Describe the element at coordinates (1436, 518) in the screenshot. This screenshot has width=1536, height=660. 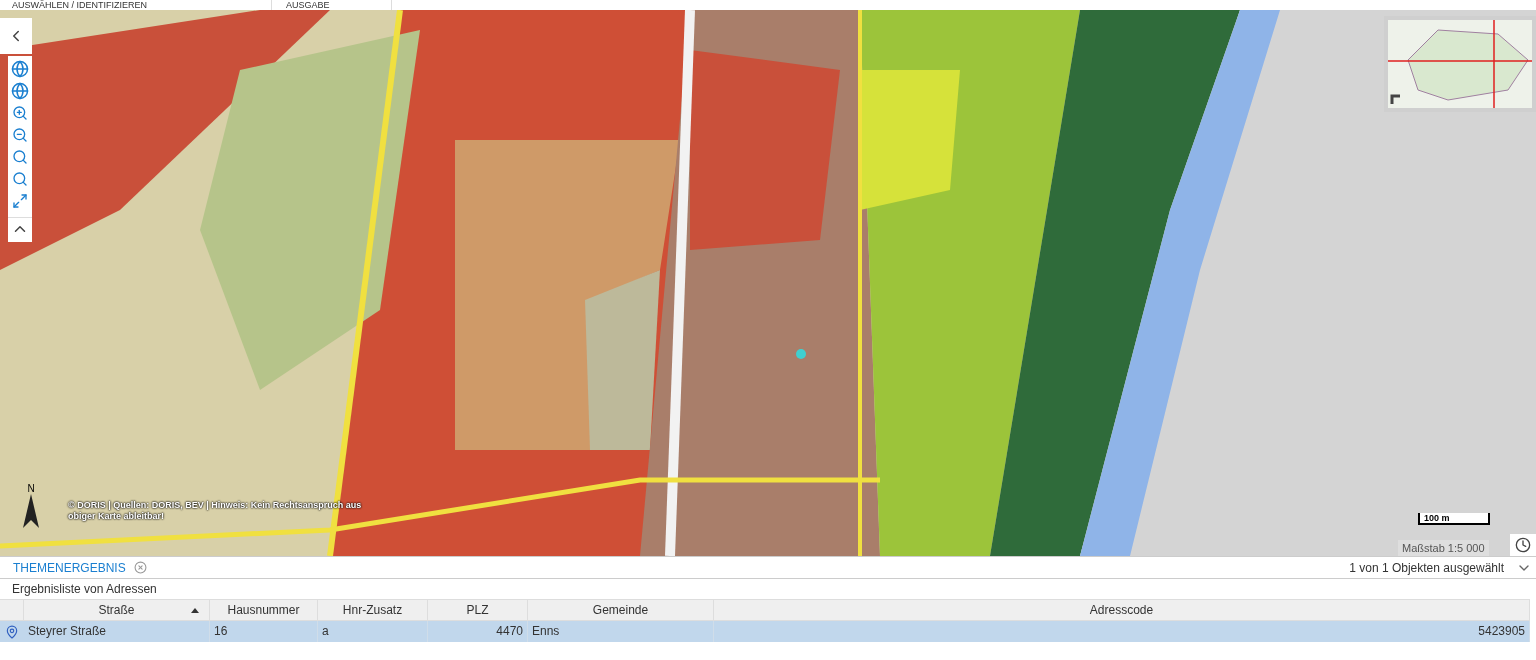
I see `scale-bar-label: 100 m` at that location.